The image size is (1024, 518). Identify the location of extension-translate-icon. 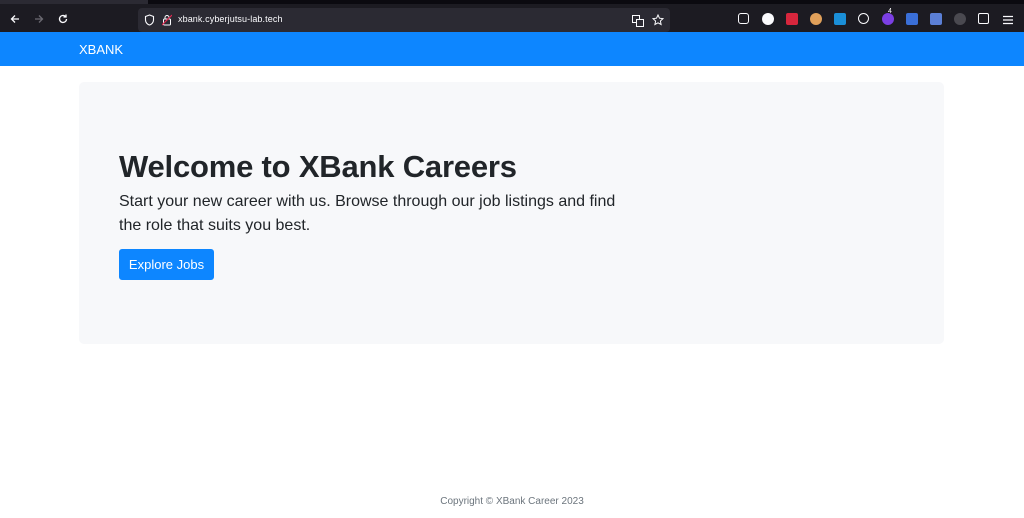
(912, 19).